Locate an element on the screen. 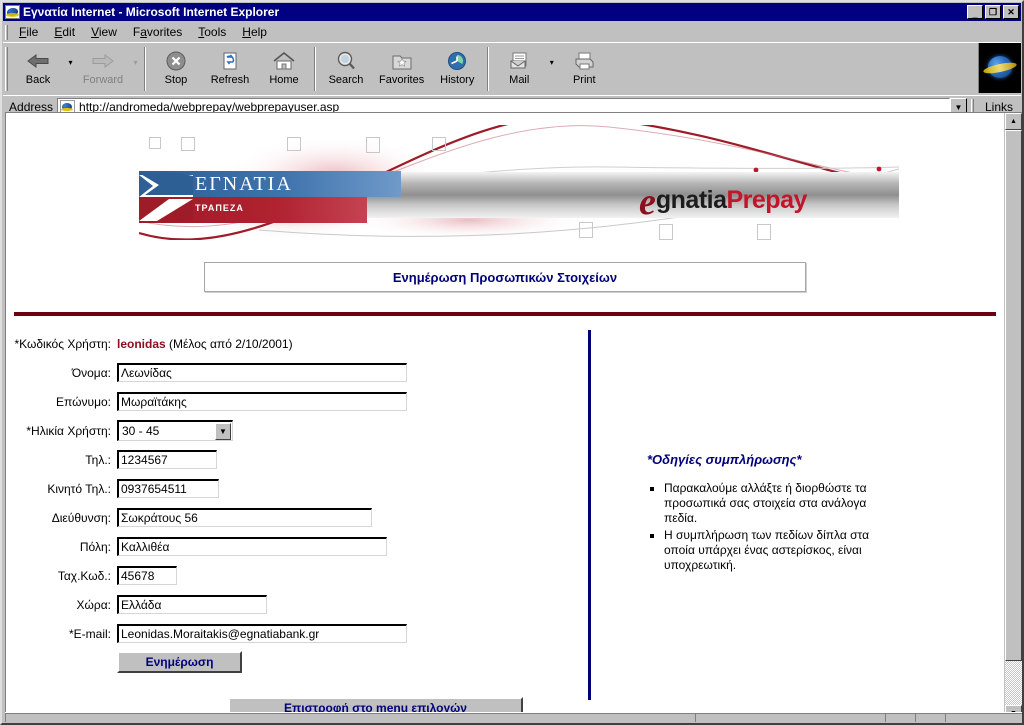 The width and height of the screenshot is (1024, 725). menu-item-help: Help is located at coordinates (254, 32).